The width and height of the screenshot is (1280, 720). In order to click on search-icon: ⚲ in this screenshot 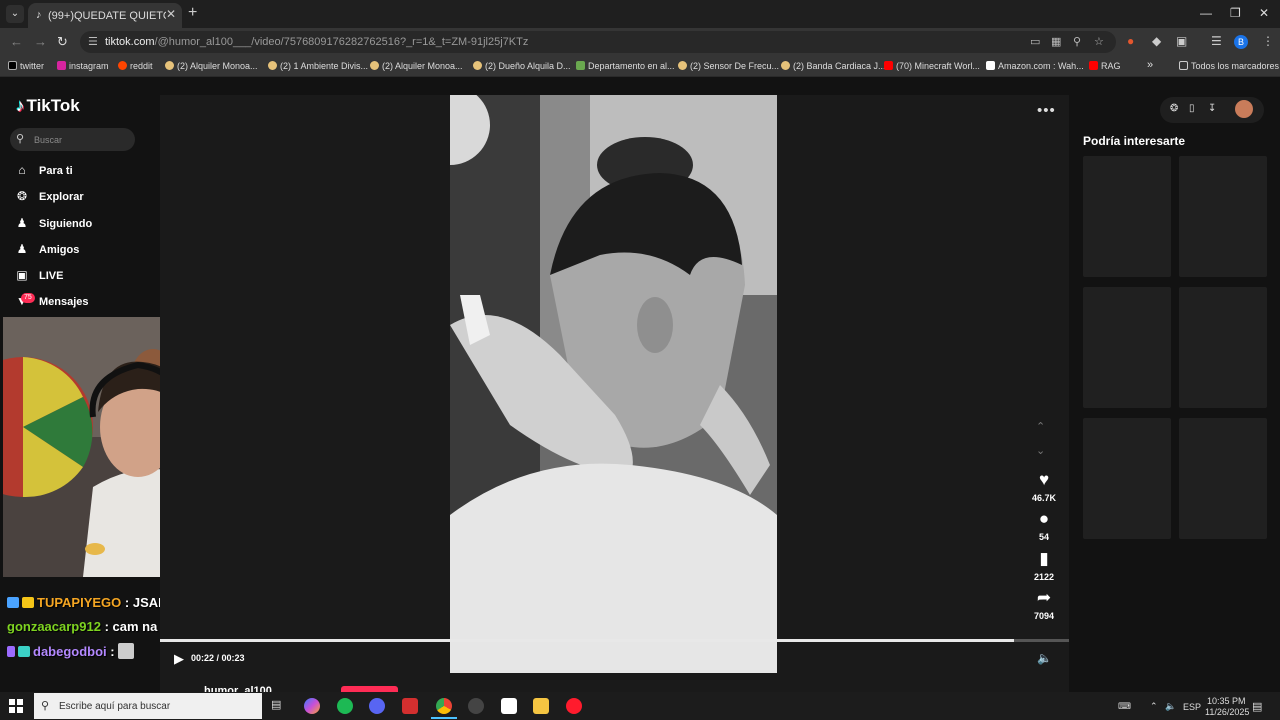, I will do `click(45, 706)`.